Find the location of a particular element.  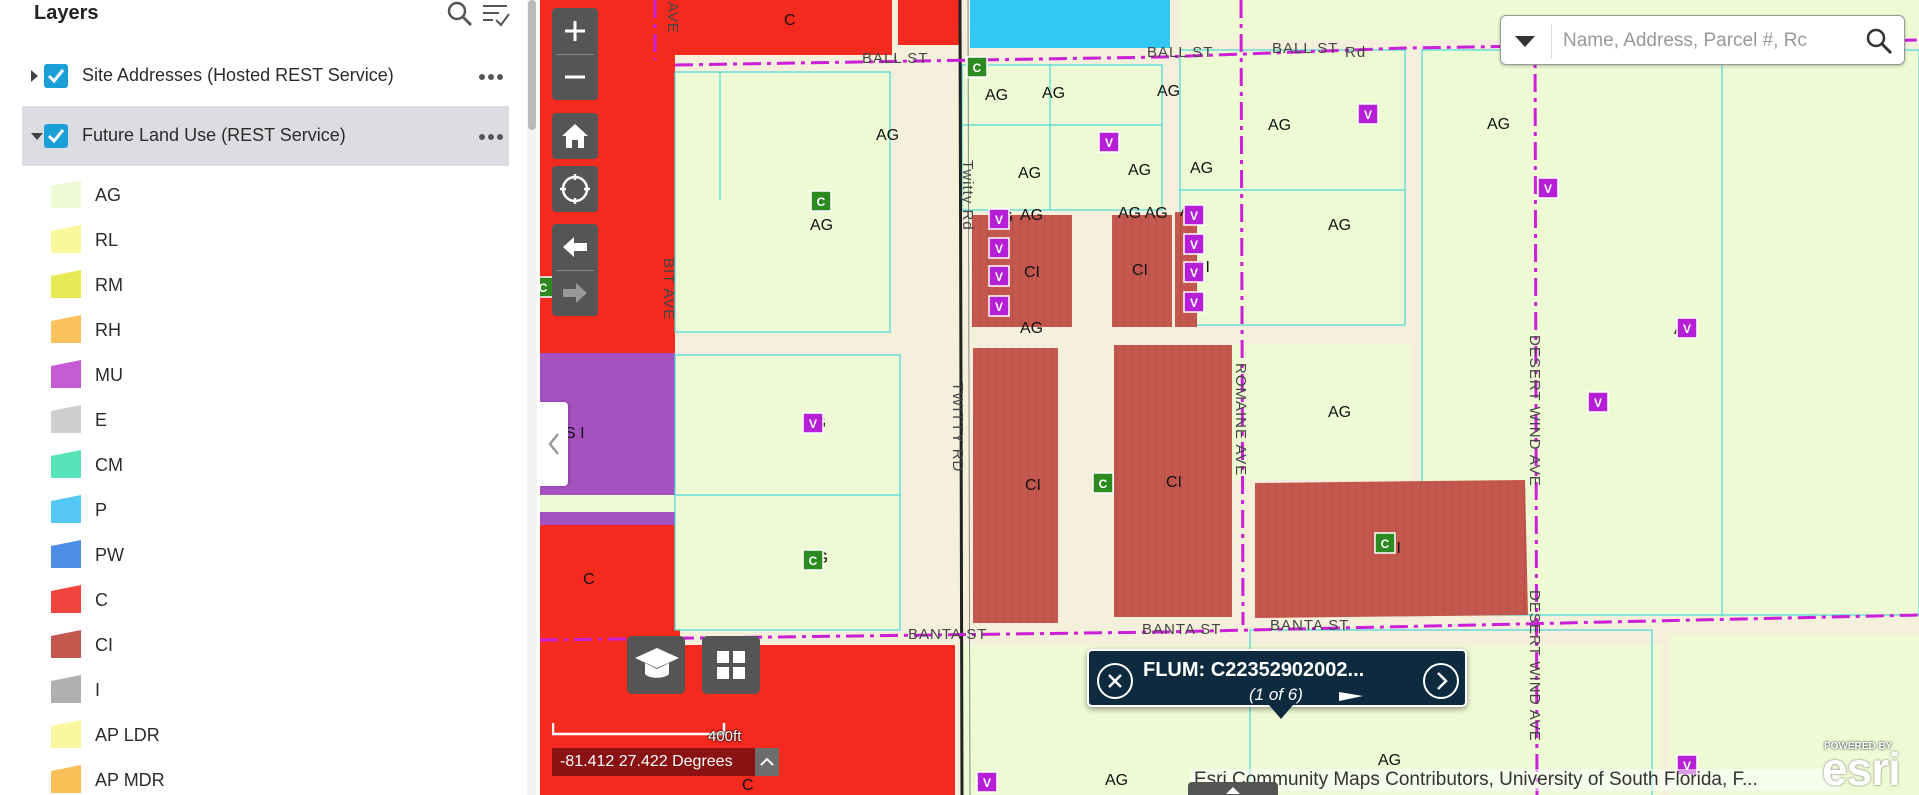

layer-row-site-addresses: Site Addresses (Hosted REST Service) is located at coordinates (265, 76).